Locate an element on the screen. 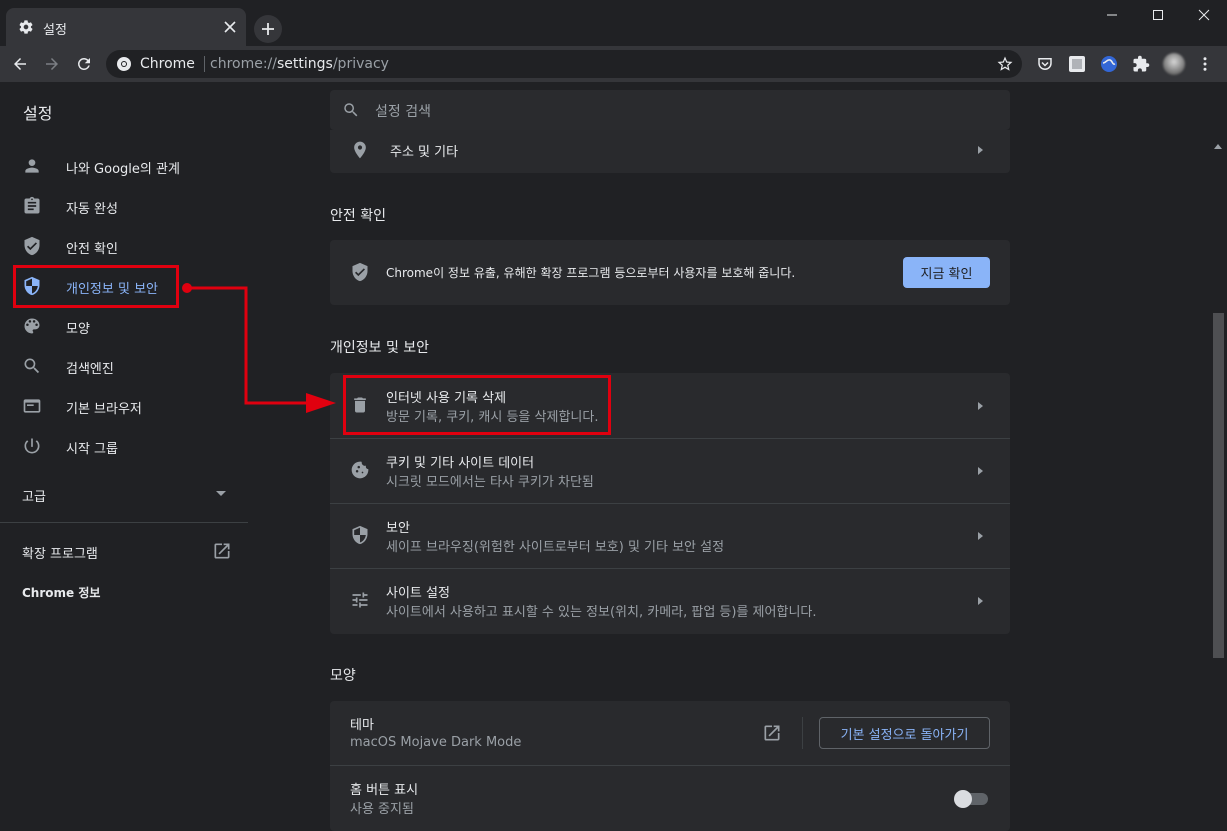 The image size is (1227, 831). chrome-logo-icon is located at coordinates (124, 64).